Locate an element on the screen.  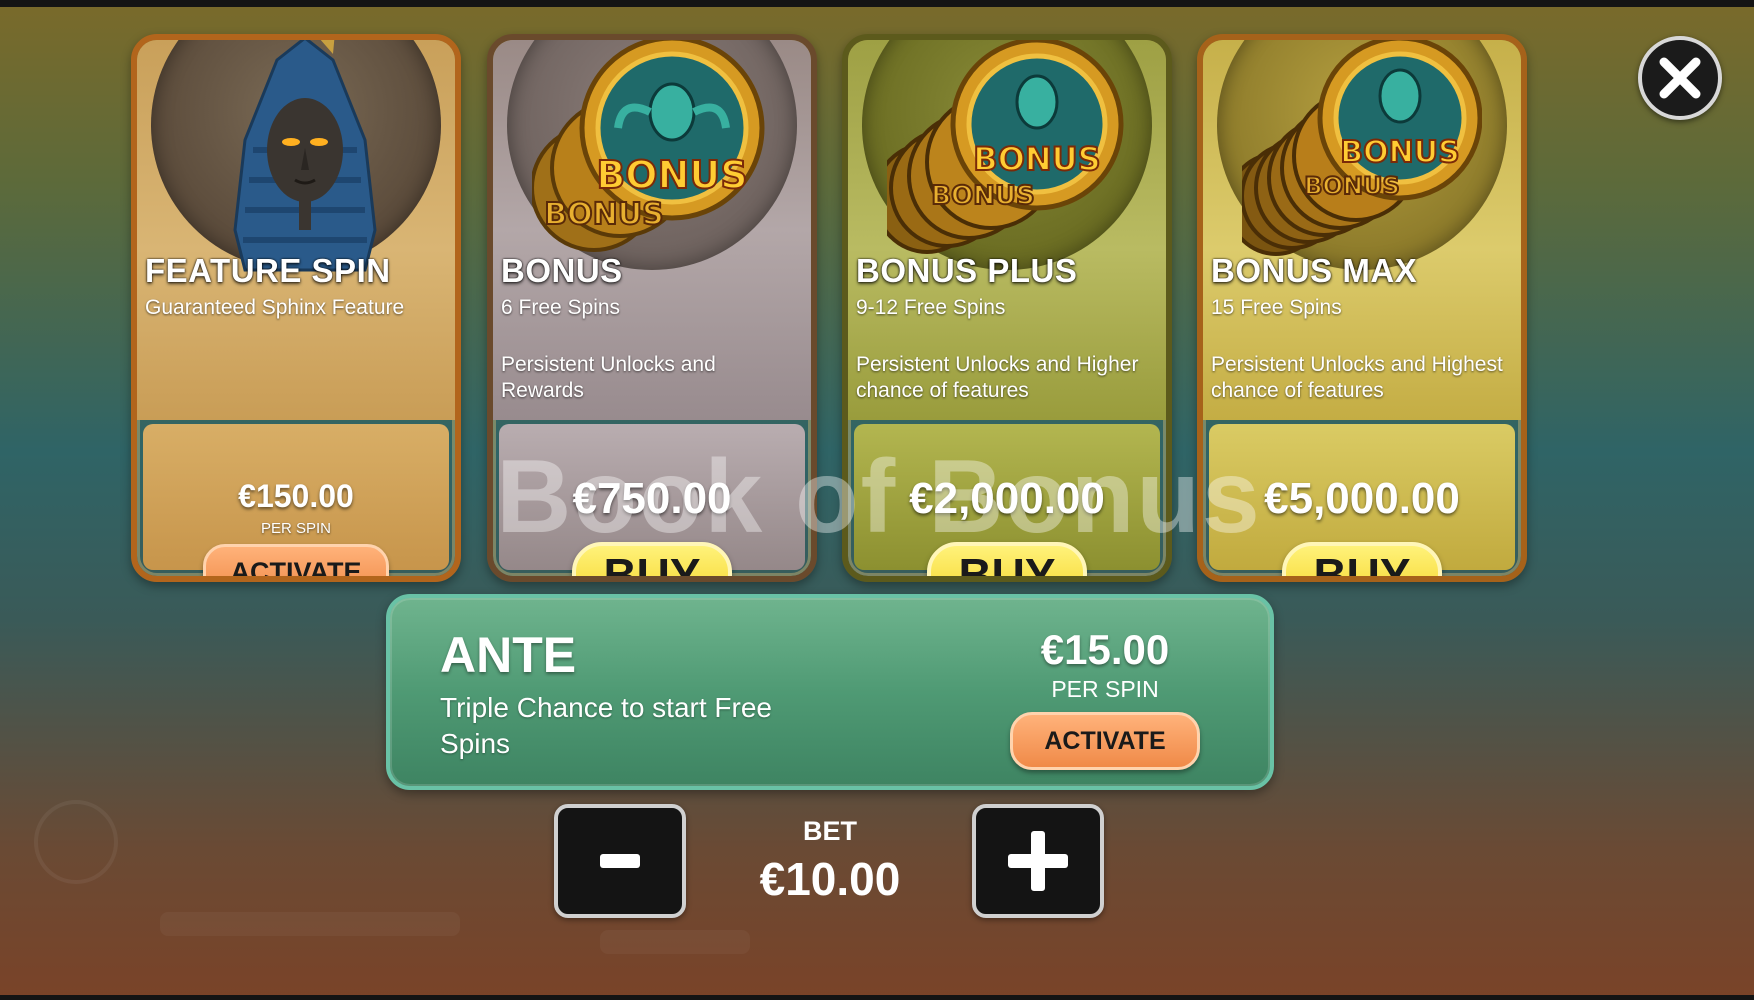
card-price-panel: €150.00 PER SPIN ACTIVATE is located at coordinates (296, 500).